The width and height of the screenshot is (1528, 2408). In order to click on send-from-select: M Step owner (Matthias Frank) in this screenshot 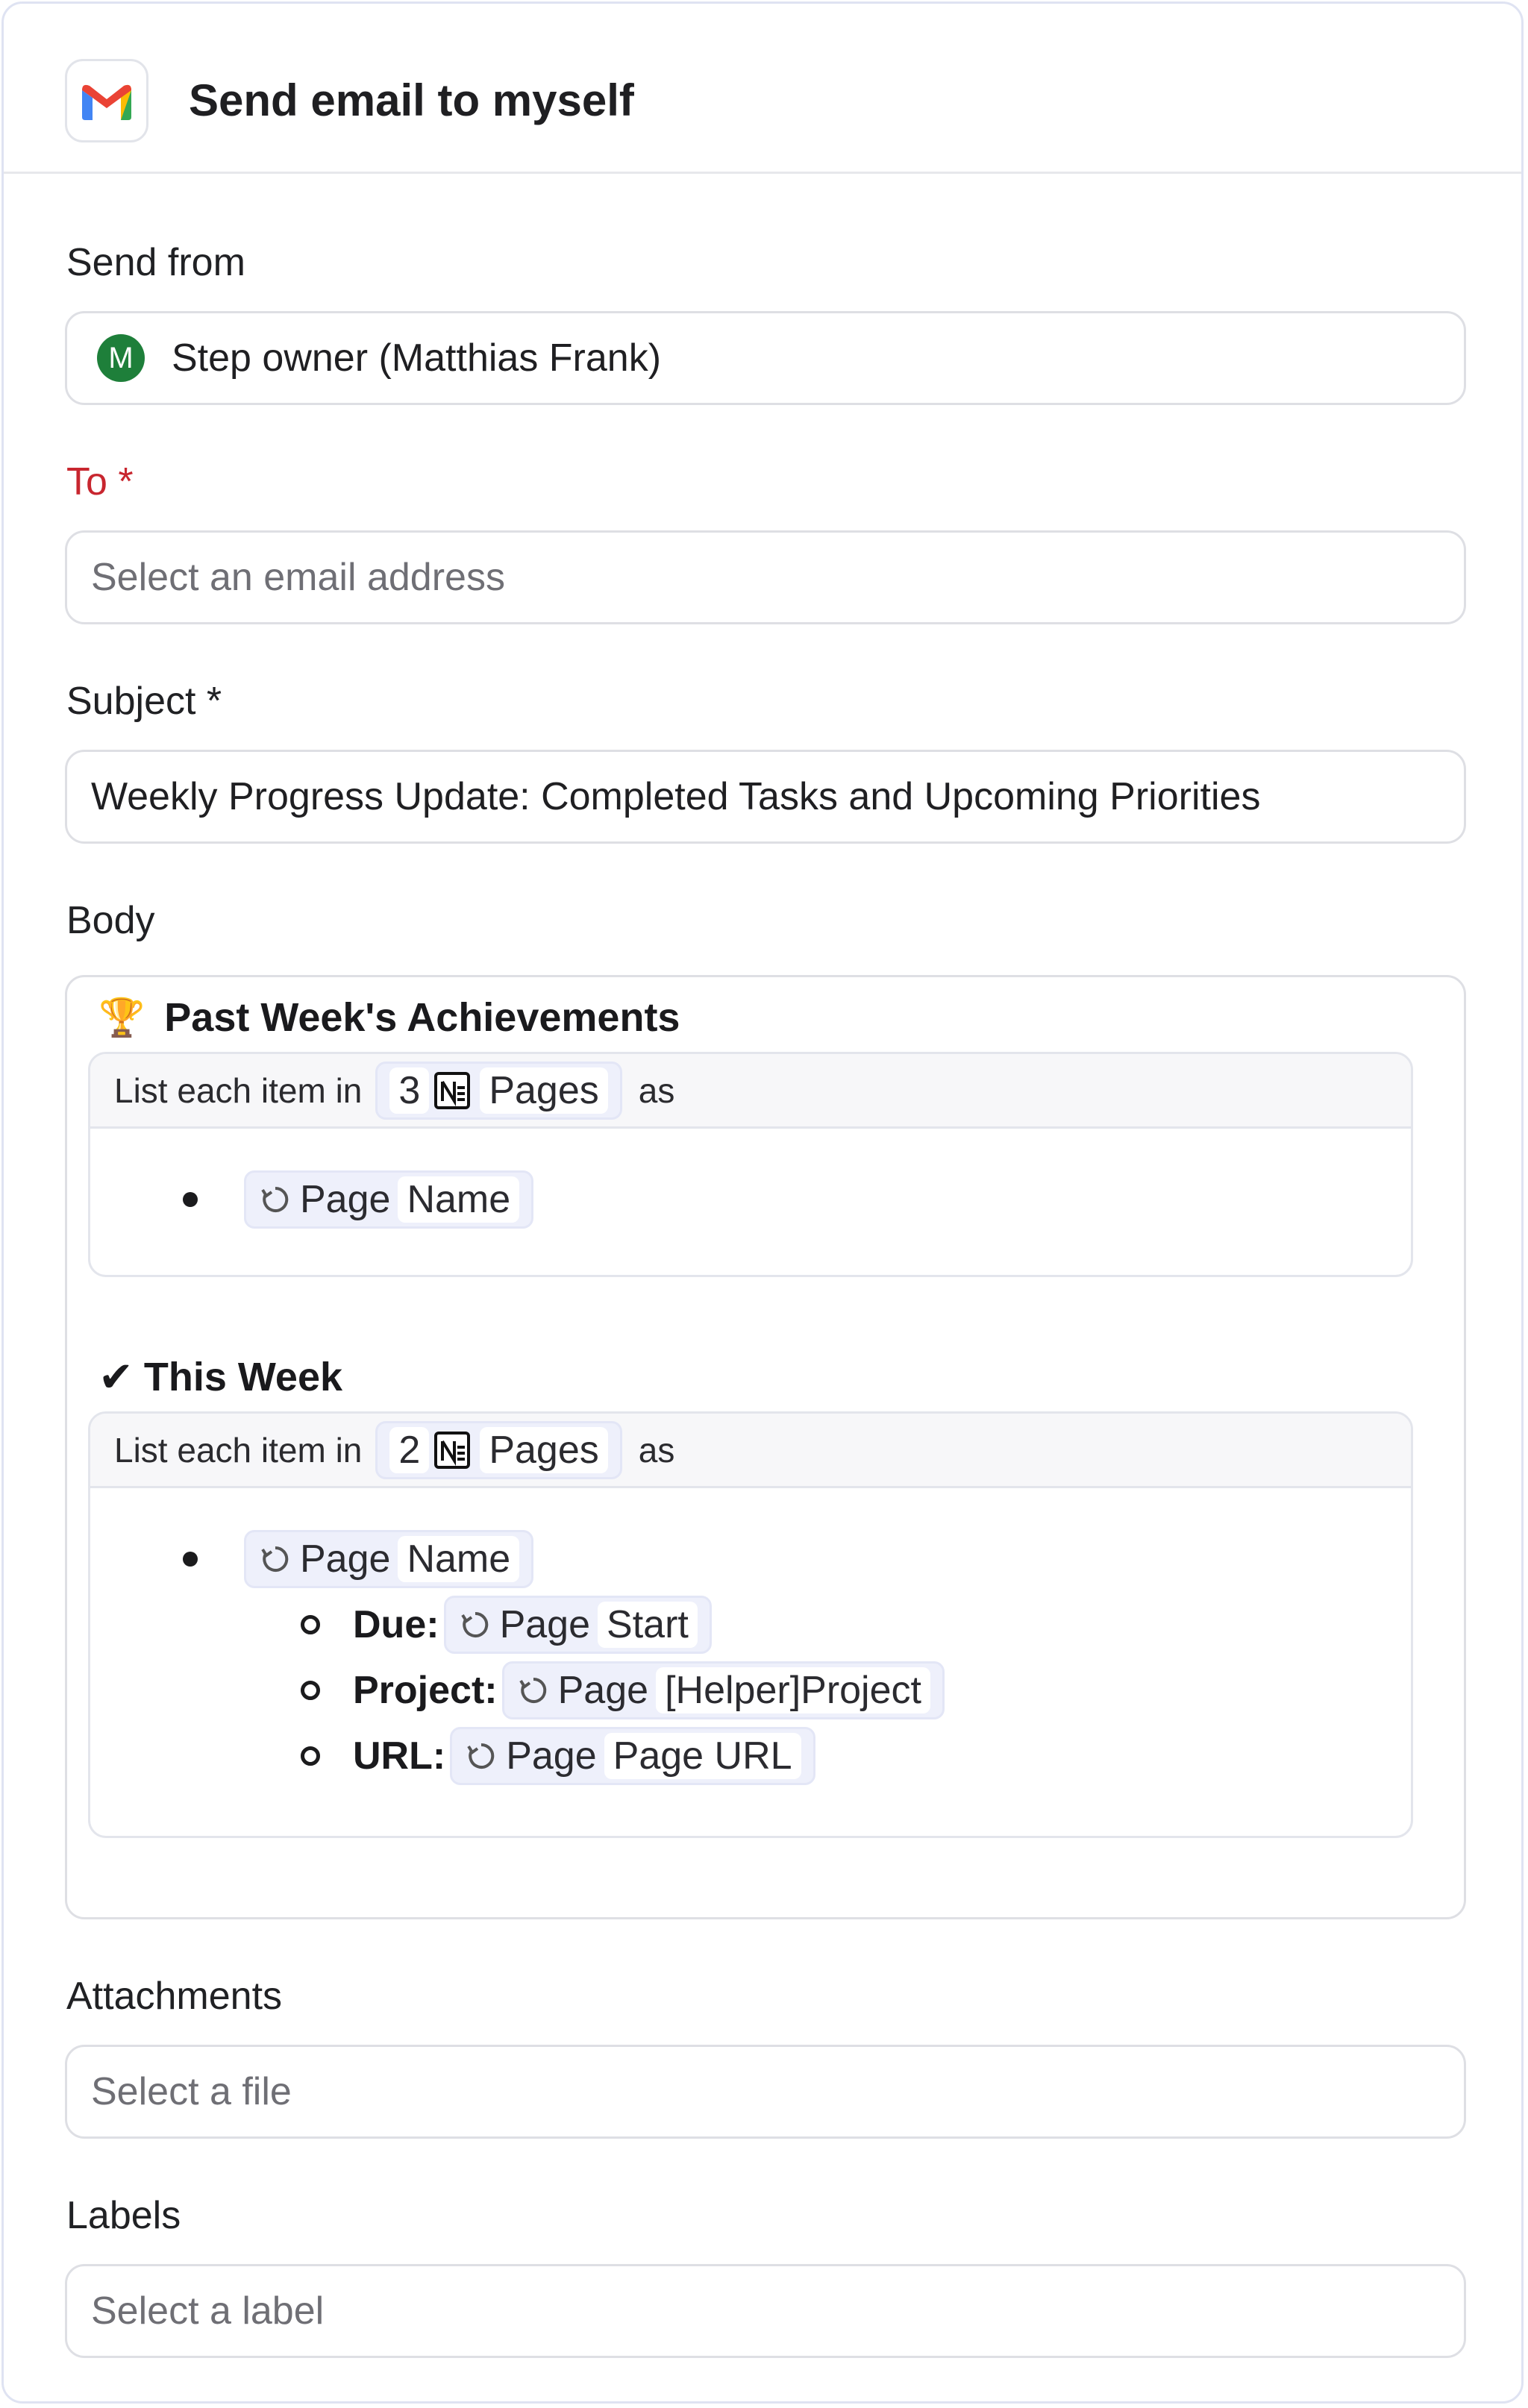, I will do `click(765, 358)`.